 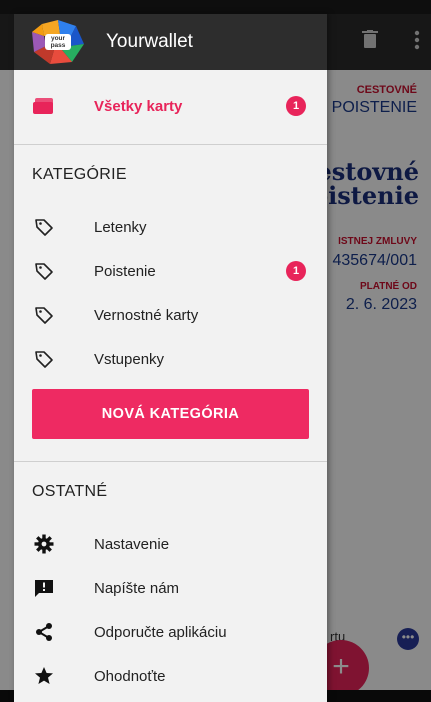 I want to click on share-icon, so click(x=44, y=632).